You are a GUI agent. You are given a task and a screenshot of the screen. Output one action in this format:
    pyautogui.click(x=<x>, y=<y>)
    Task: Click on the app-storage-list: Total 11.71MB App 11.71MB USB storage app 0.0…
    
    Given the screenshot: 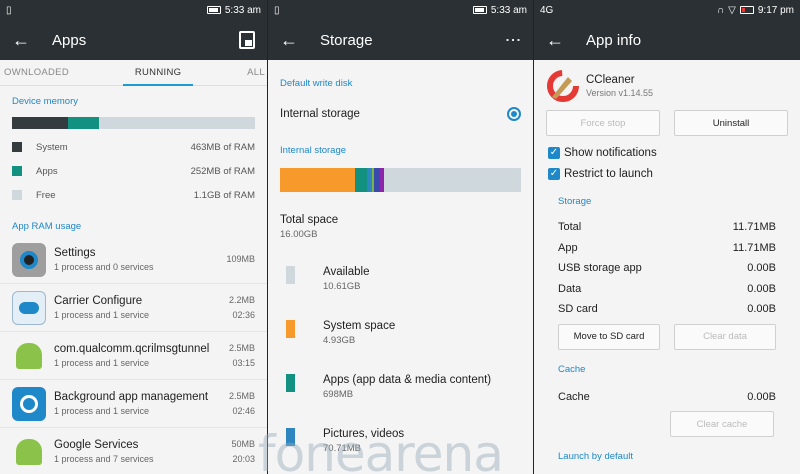 What is the action you would take?
    pyautogui.click(x=667, y=268)
    